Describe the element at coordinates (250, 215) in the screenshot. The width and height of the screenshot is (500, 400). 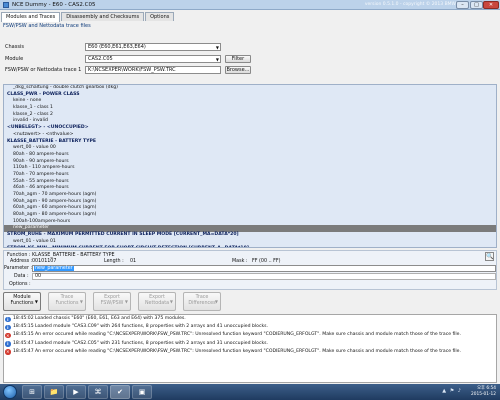
I see `tree-item: 80ah_agm - 80 ampere-hours (agm)` at that location.